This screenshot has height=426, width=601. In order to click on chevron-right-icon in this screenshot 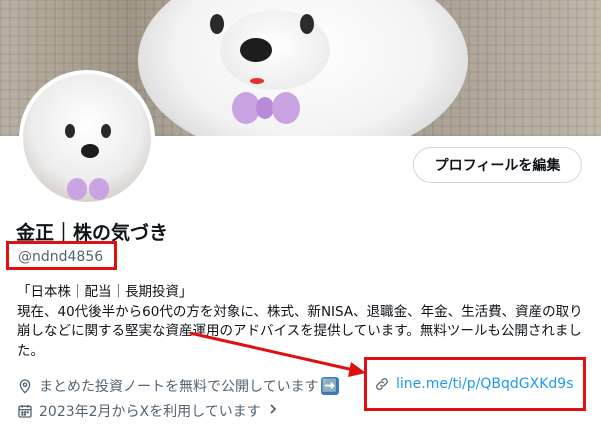, I will do `click(273, 411)`.